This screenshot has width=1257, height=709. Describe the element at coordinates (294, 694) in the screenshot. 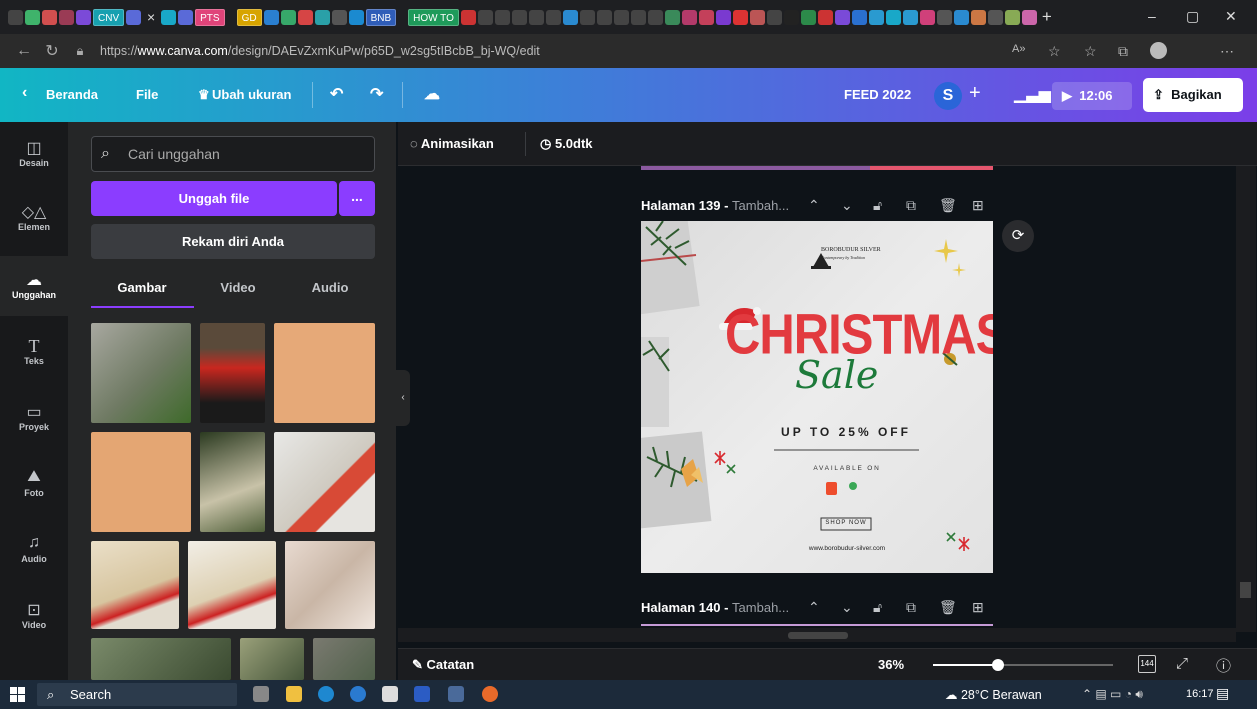

I see `file-explorer-icon` at that location.